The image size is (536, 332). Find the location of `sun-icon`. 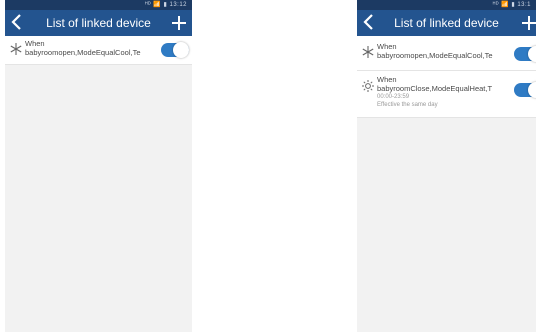

sun-icon is located at coordinates (368, 87).